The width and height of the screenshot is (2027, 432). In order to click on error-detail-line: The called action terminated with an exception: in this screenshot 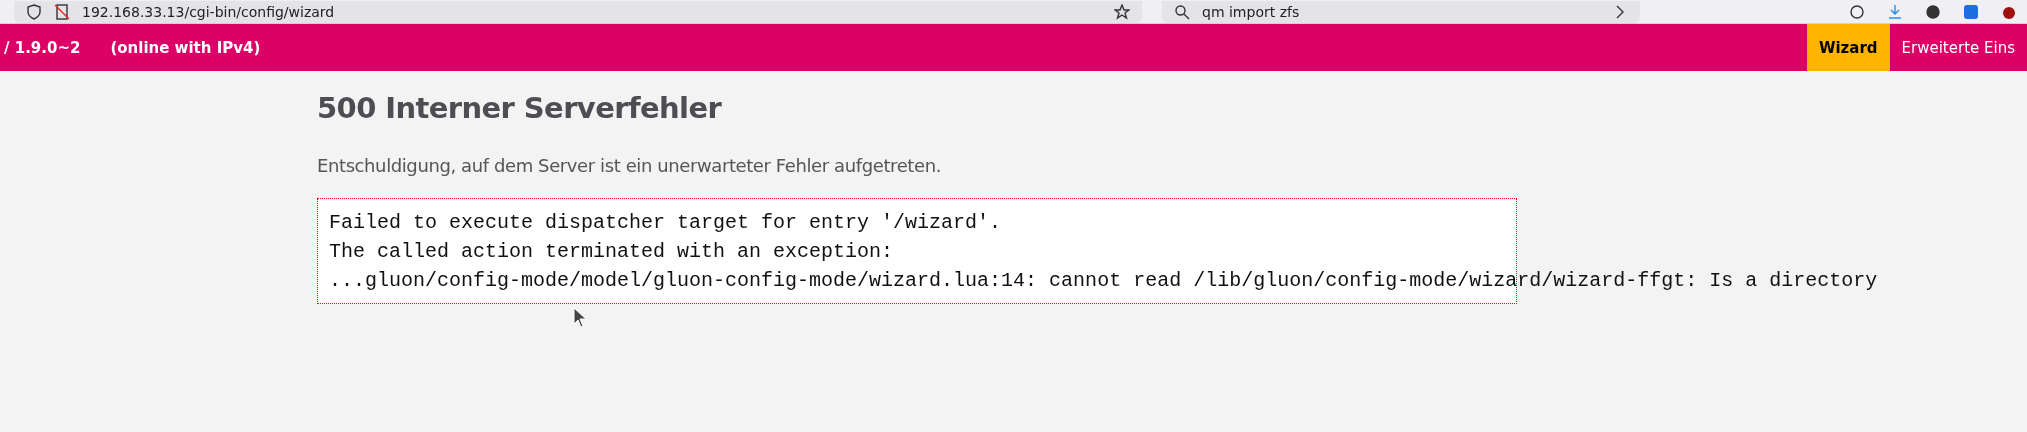, I will do `click(611, 252)`.